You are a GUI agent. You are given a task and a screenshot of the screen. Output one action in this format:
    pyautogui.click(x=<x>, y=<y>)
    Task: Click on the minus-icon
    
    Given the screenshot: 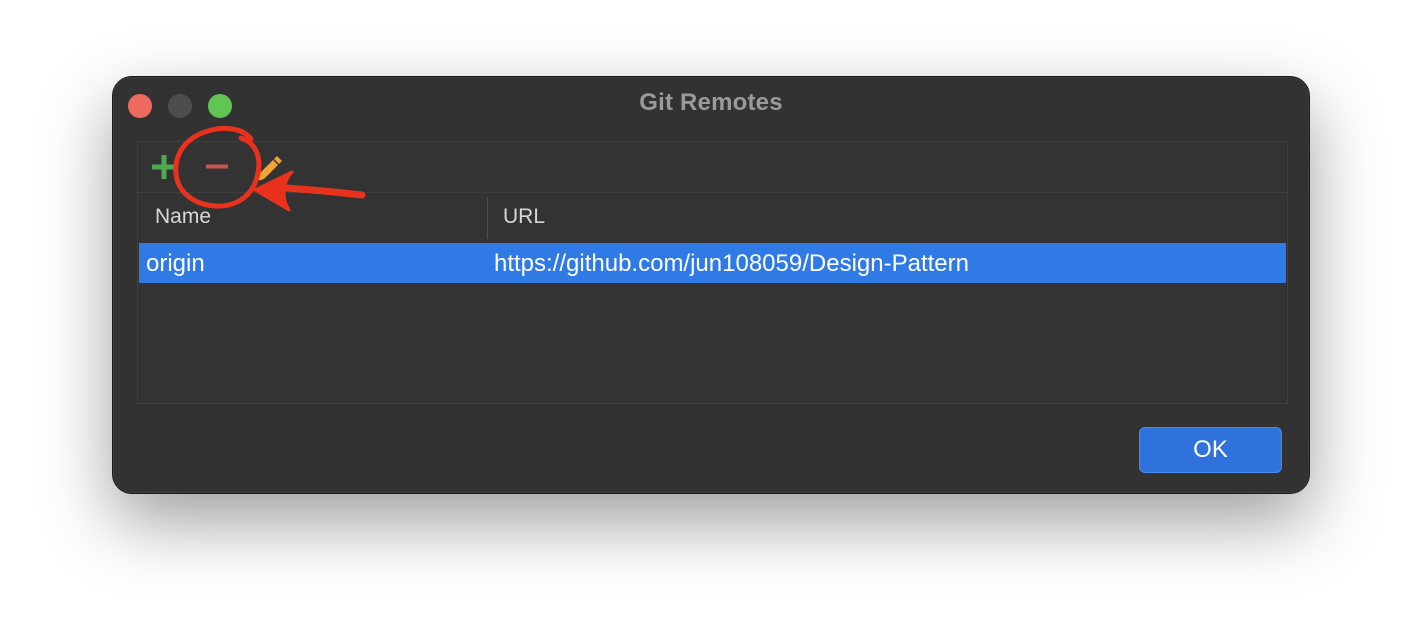 What is the action you would take?
    pyautogui.click(x=217, y=166)
    